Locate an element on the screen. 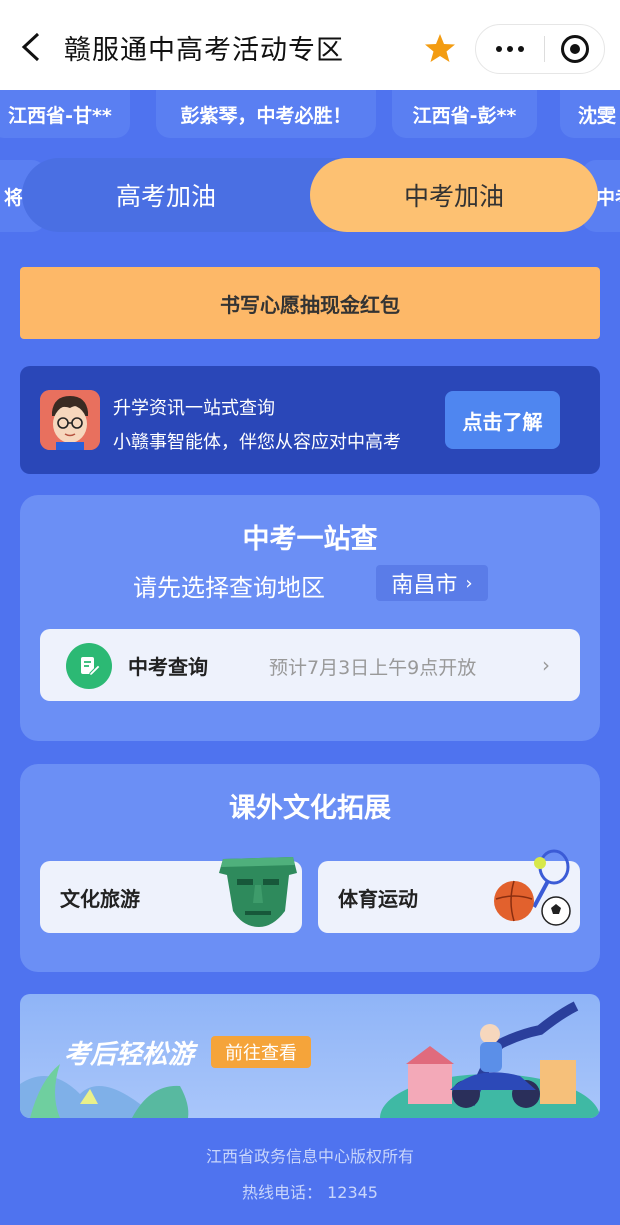  item-label: 文化旅游 is located at coordinates (100, 899).